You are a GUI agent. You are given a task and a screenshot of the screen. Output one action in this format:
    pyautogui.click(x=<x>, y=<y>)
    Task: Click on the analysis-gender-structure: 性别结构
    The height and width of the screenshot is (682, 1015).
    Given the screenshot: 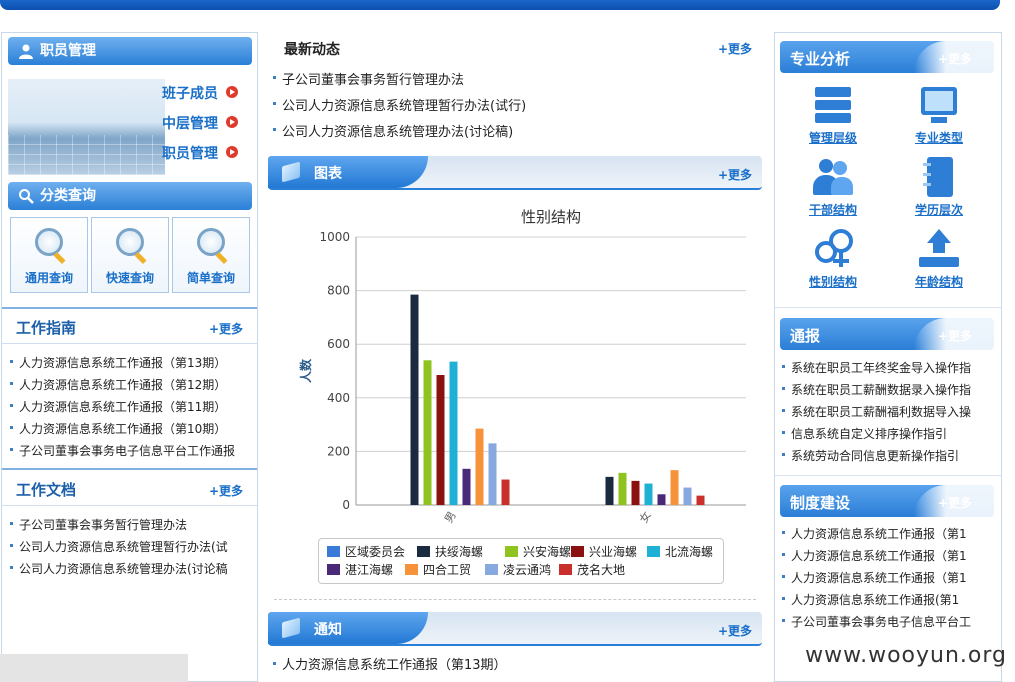 What is the action you would take?
    pyautogui.click(x=833, y=258)
    